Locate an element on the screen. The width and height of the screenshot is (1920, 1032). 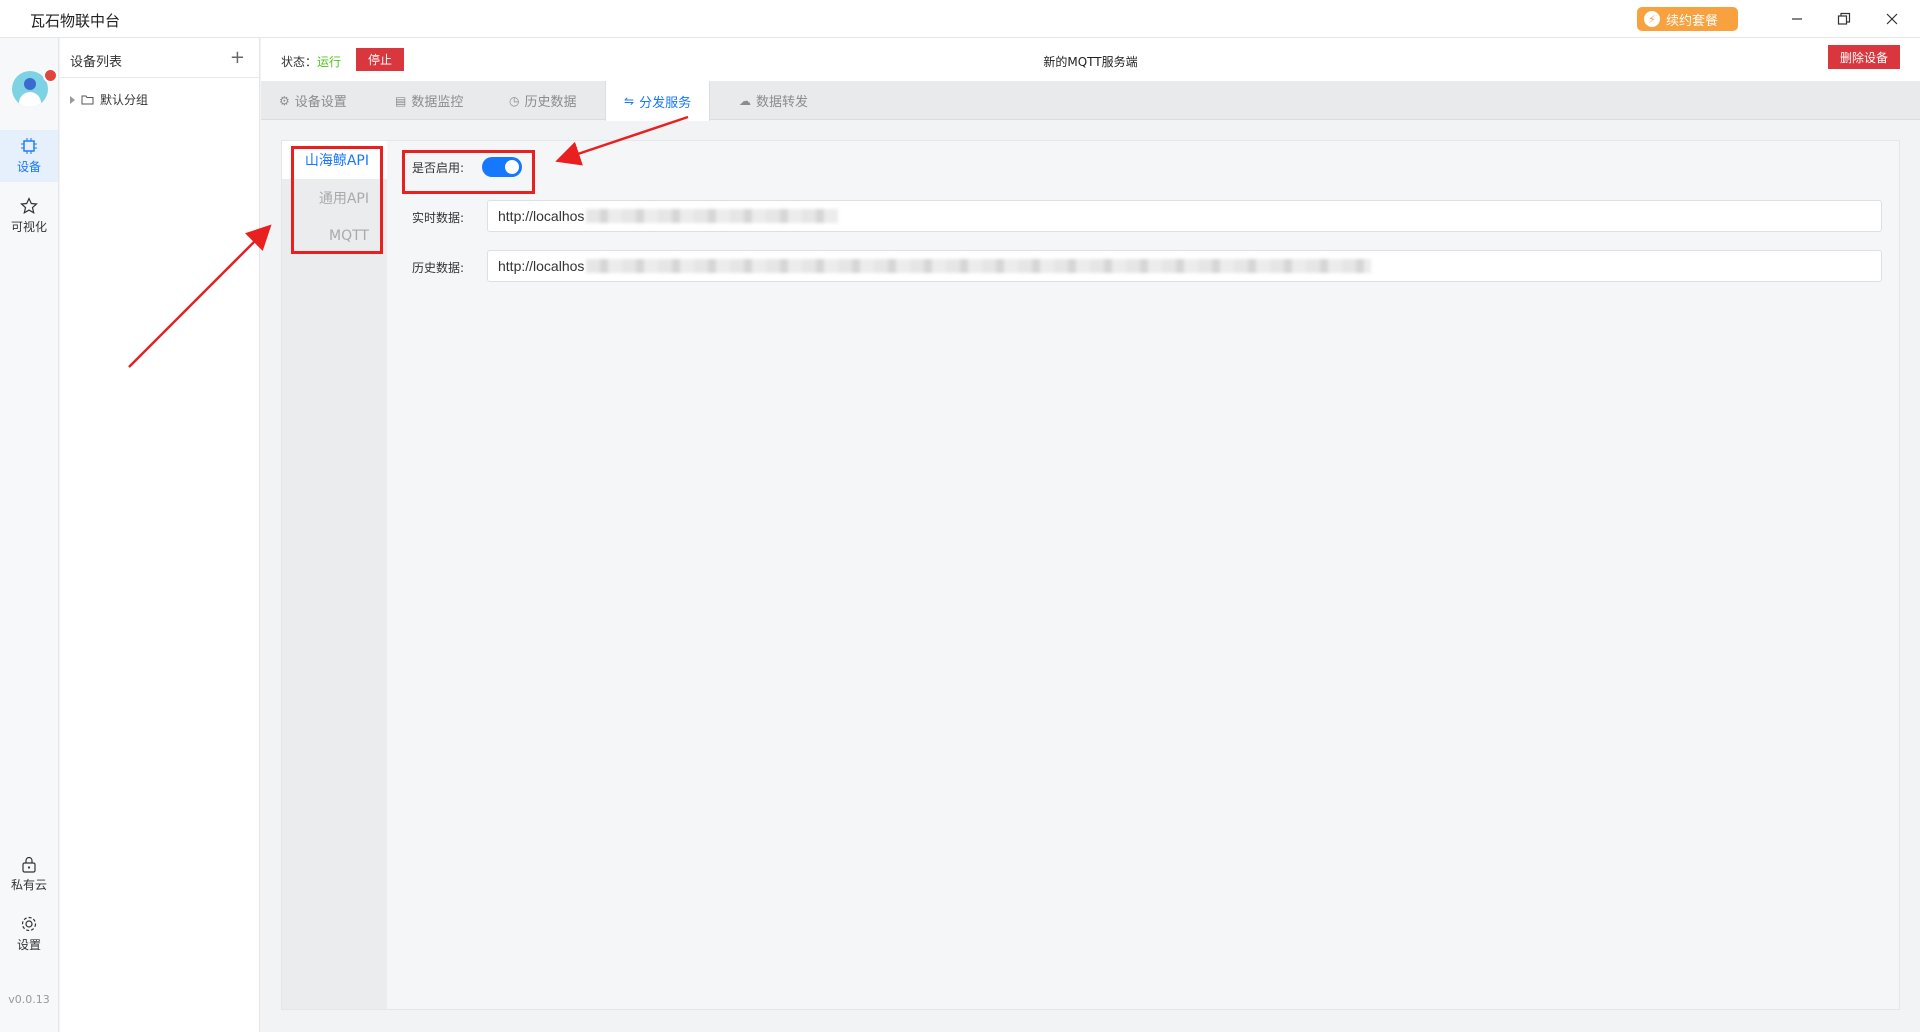
exchange-icon: ⇋ is located at coordinates (629, 101).